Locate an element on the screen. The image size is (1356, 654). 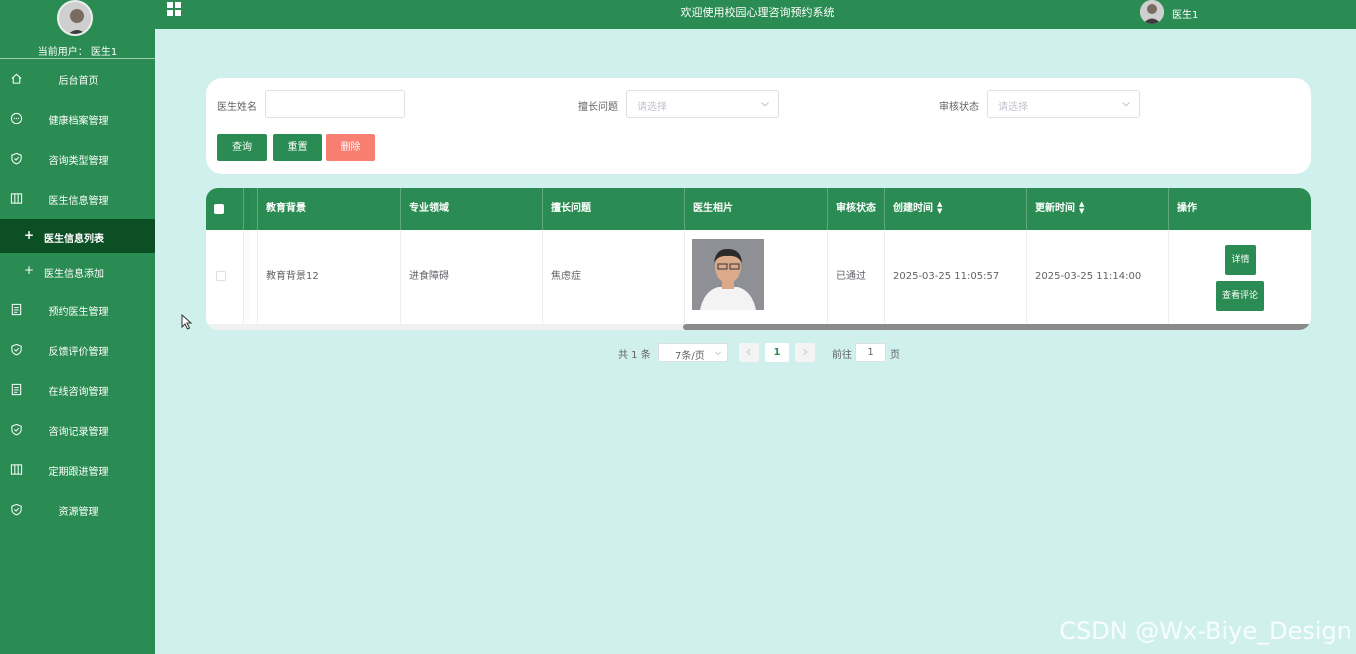
sidebar-subitem-doctor-list: + 医生信息列表 is located at coordinates (77, 236).